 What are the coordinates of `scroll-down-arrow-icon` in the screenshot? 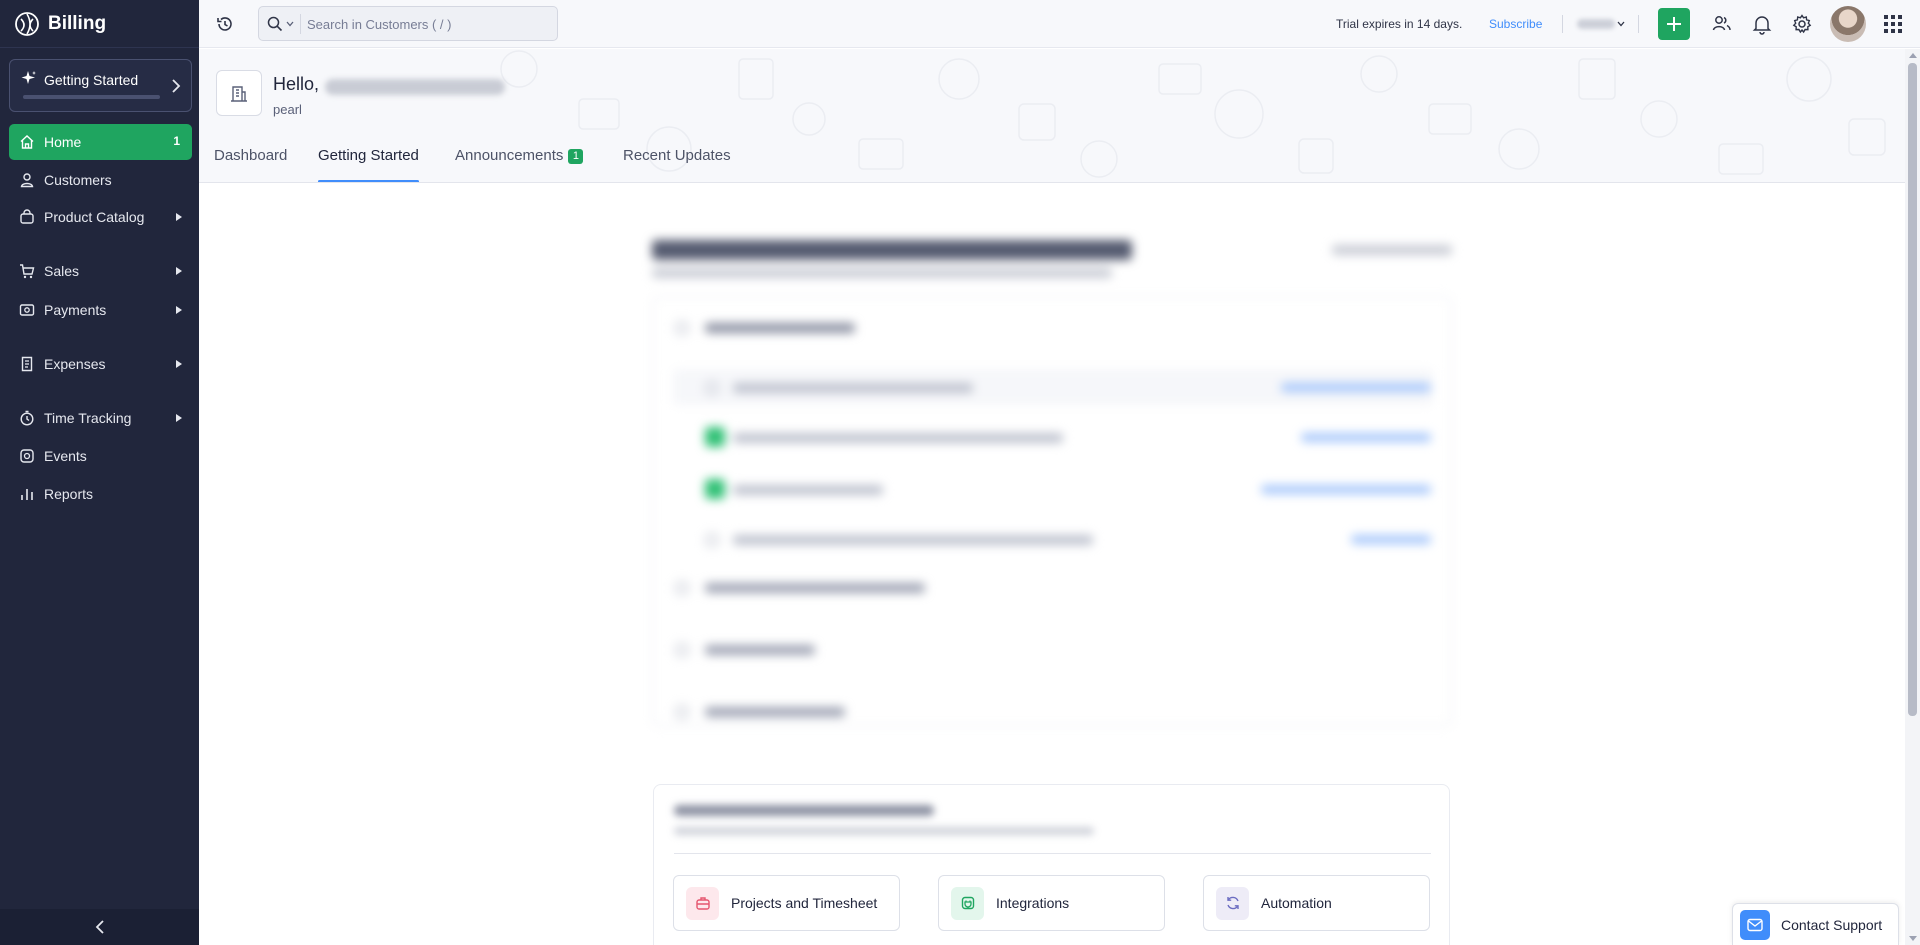 It's located at (1913, 938).